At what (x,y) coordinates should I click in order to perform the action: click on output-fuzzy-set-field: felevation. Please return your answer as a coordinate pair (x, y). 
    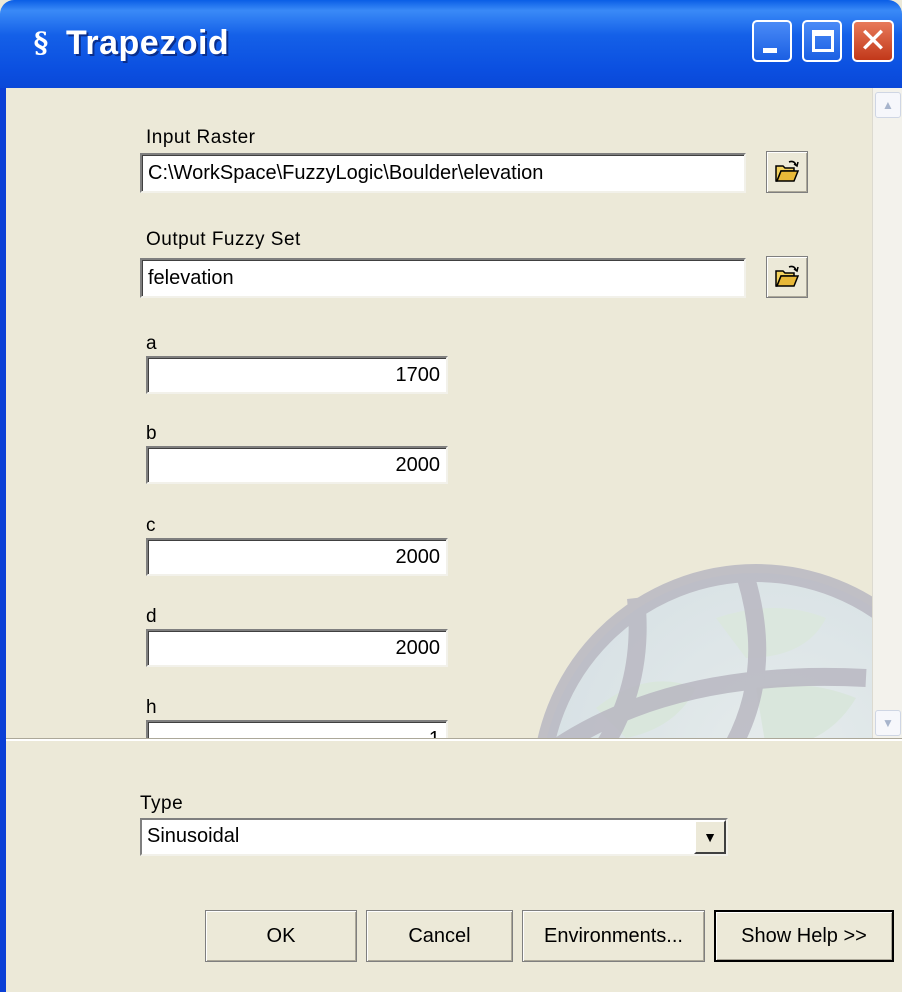
    Looking at the image, I should click on (443, 278).